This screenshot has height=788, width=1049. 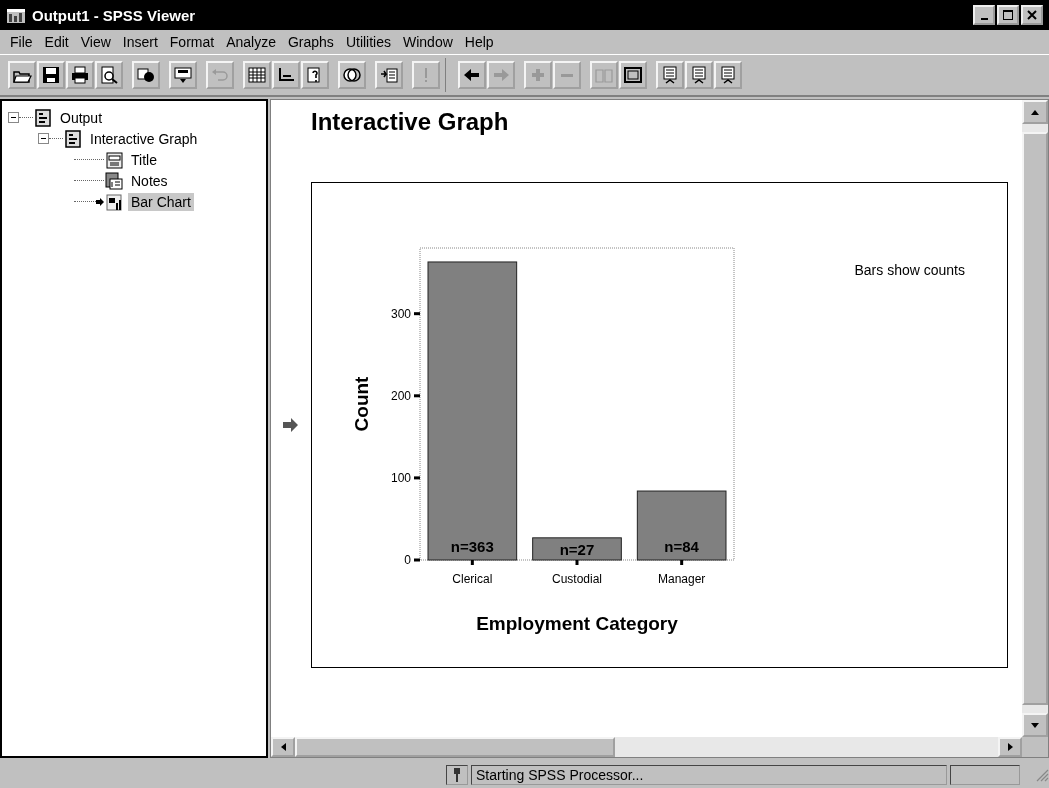 I want to click on maximize-button, so click(x=1008, y=15).